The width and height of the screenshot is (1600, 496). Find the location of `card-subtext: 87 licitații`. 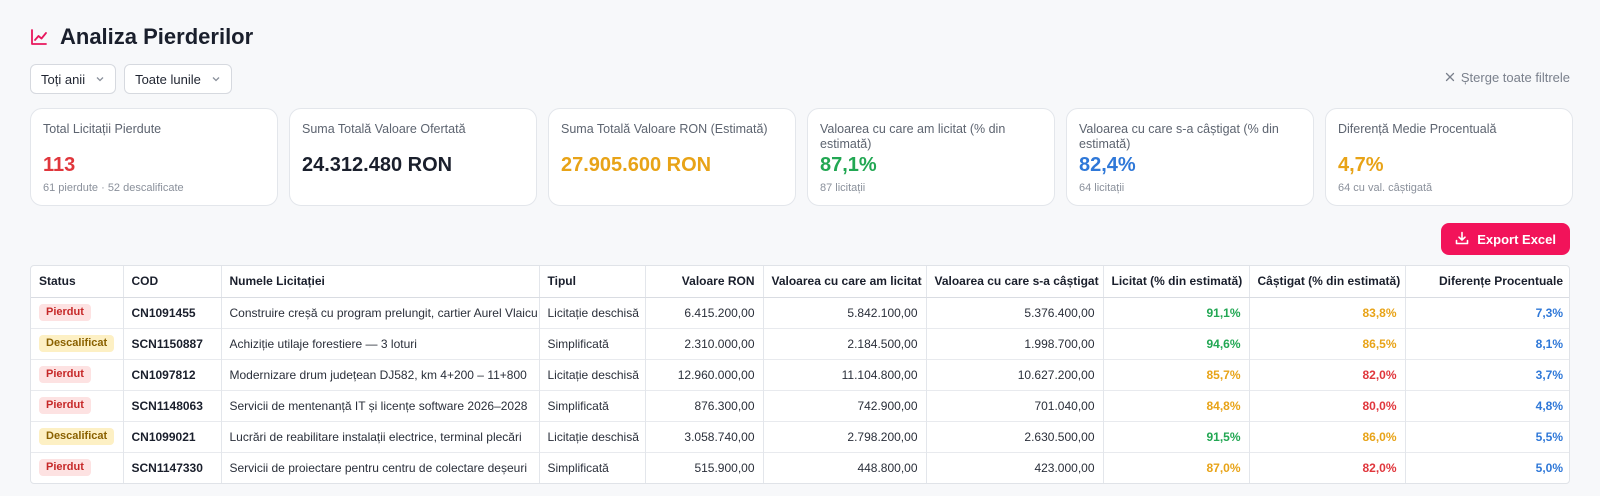

card-subtext: 87 licitații is located at coordinates (843, 188).